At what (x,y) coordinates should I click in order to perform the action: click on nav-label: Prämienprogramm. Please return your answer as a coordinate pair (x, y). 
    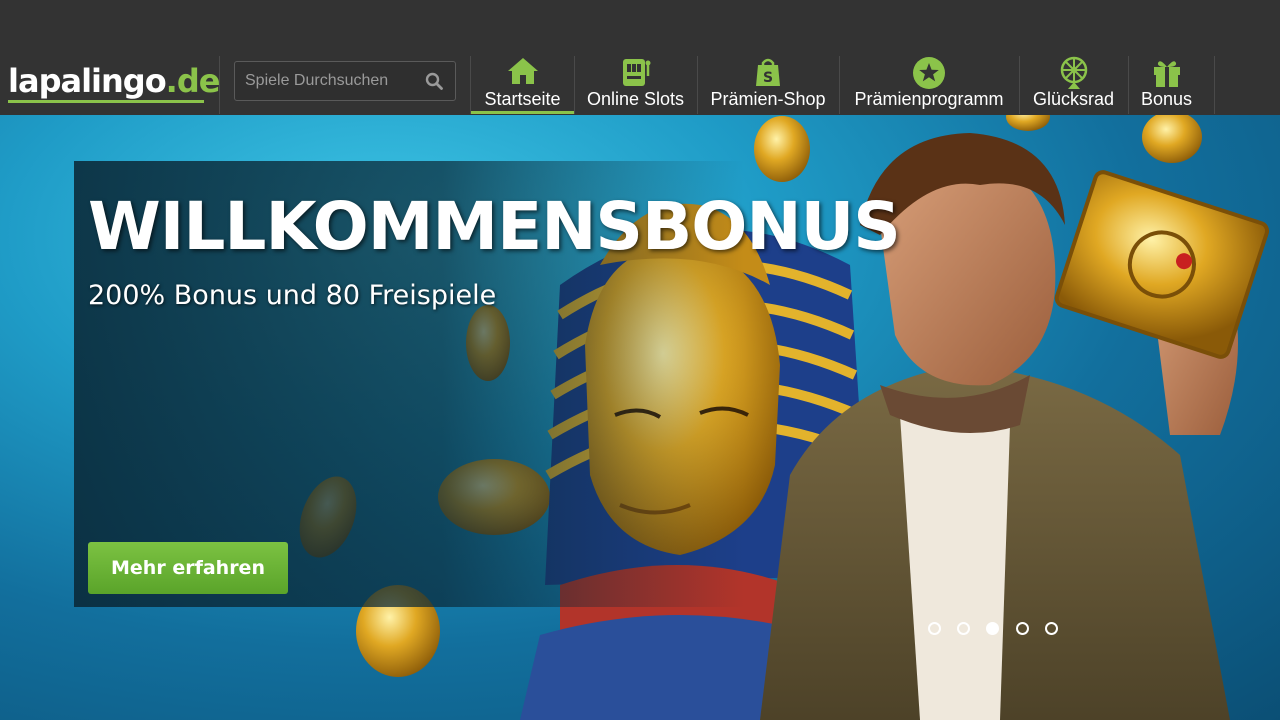
    Looking at the image, I should click on (929, 99).